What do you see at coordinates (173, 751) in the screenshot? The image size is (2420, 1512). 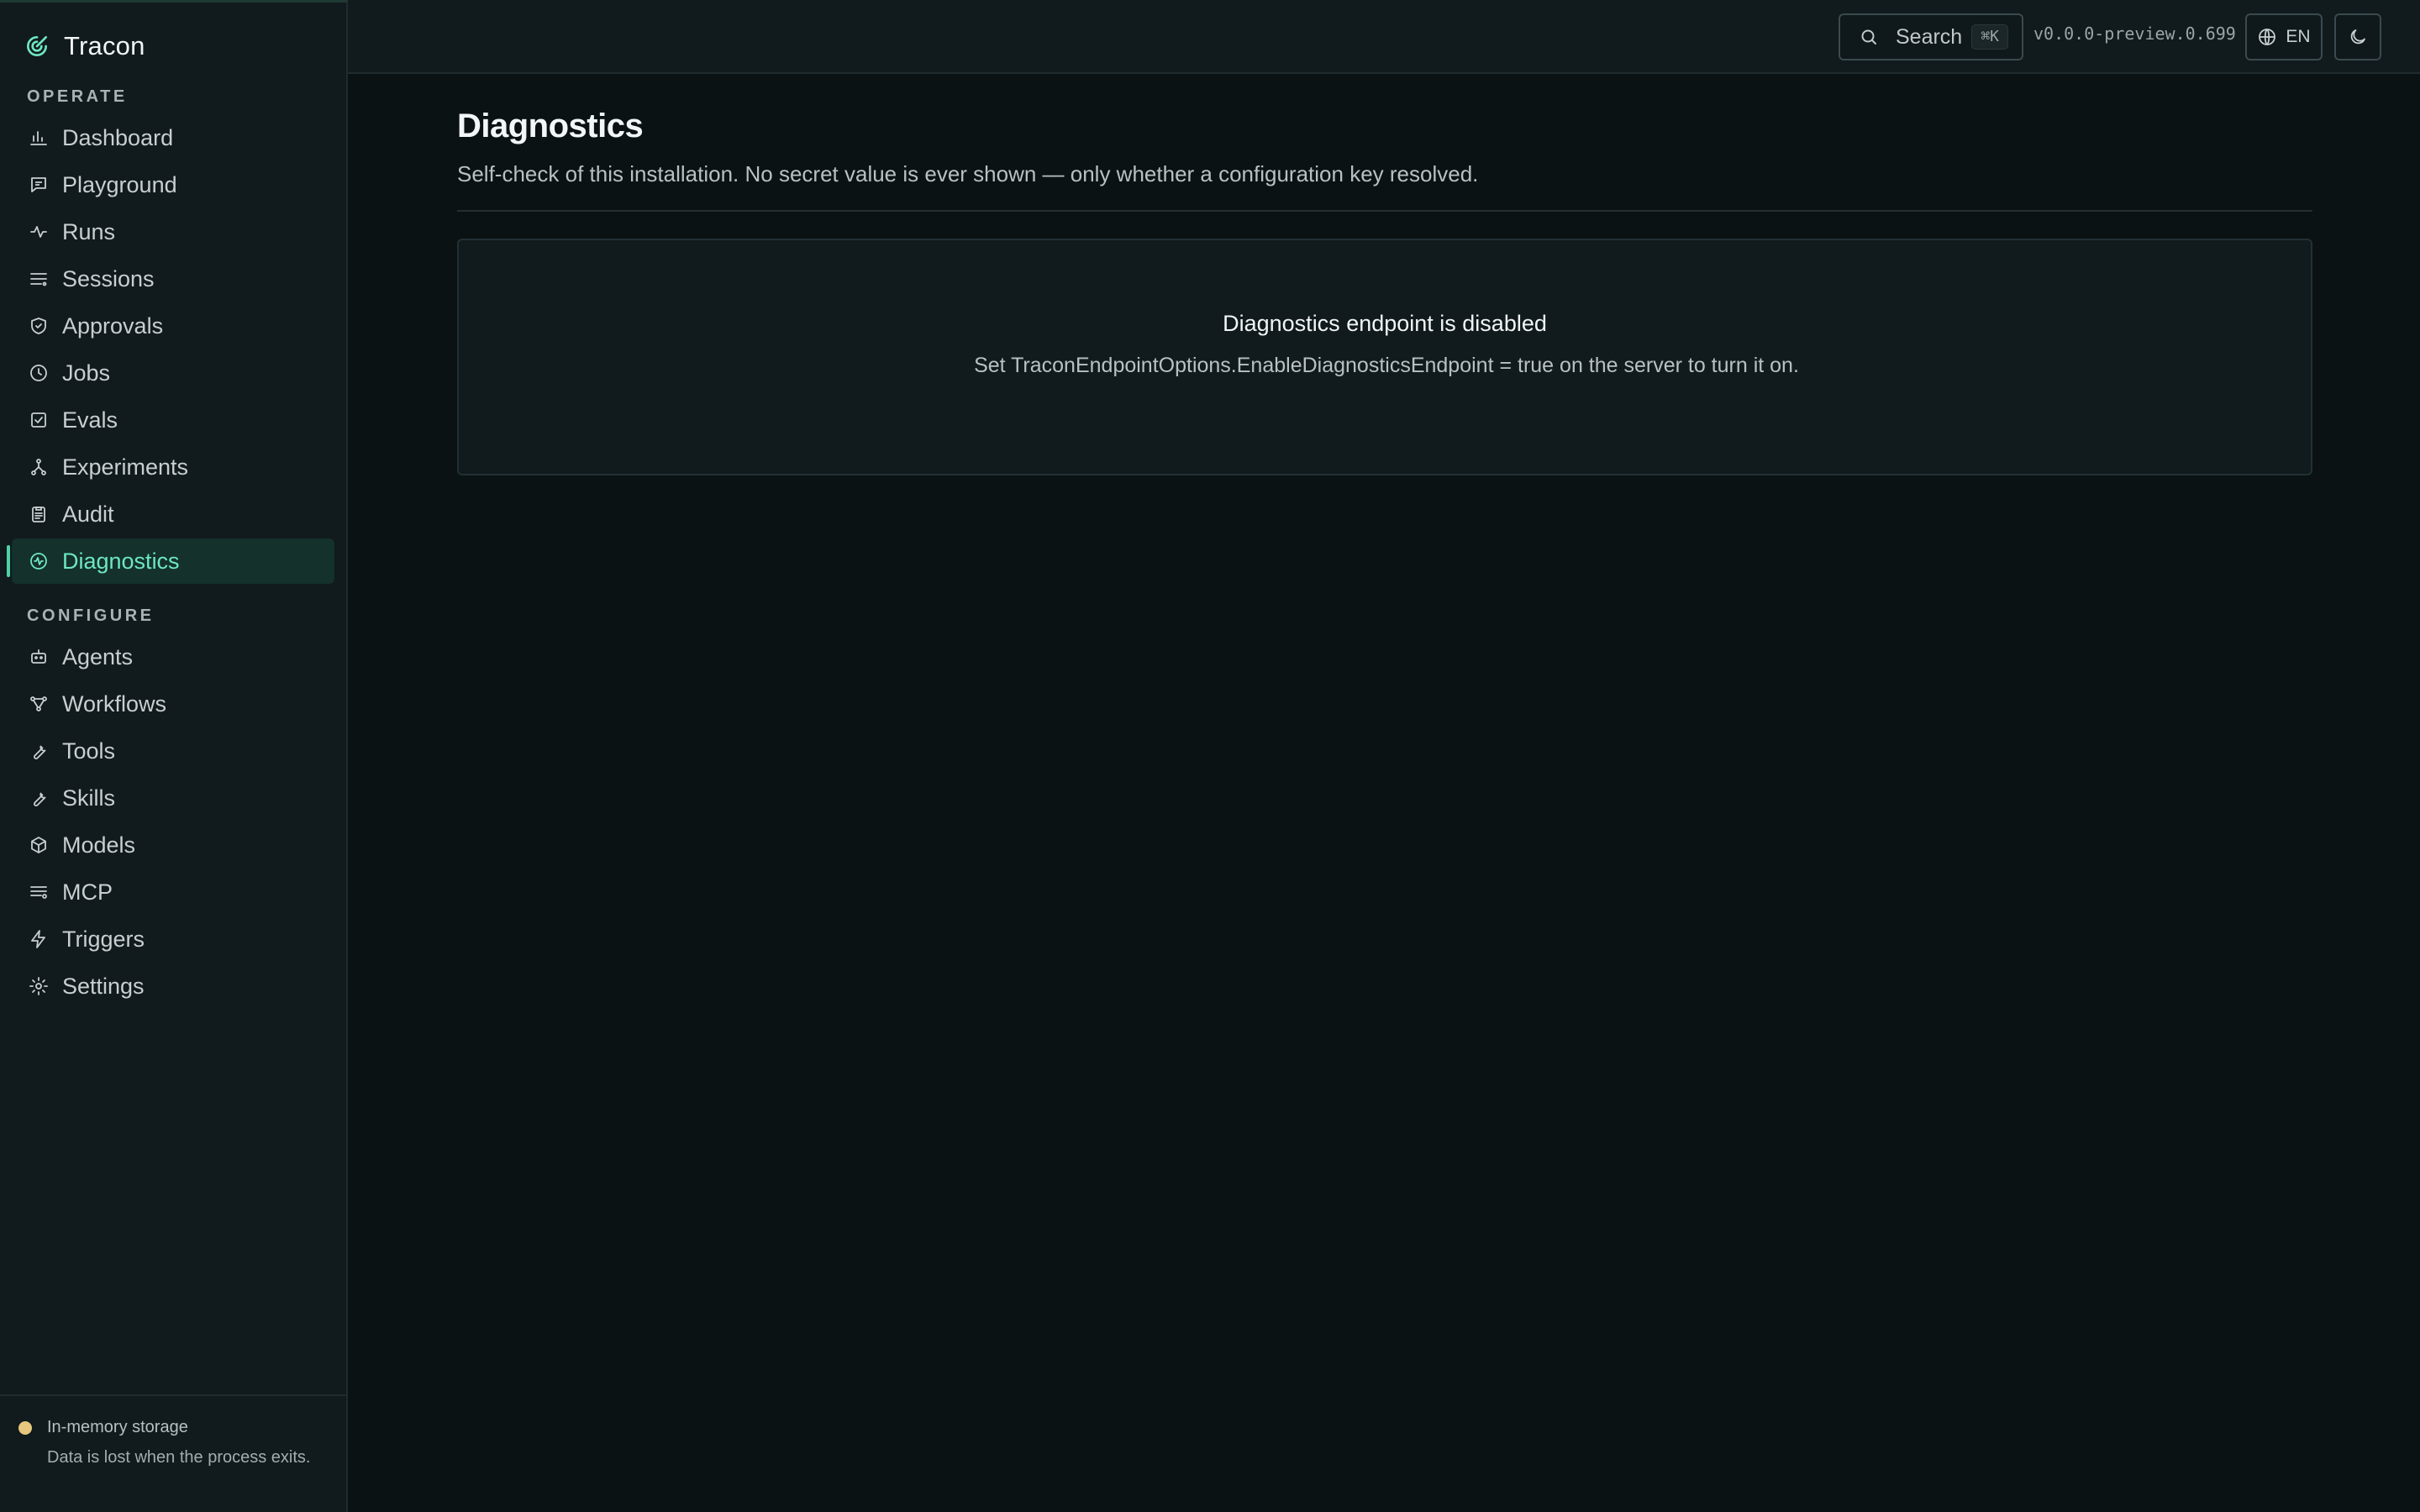 I see `sidebar-item-tools: Tools` at bounding box center [173, 751].